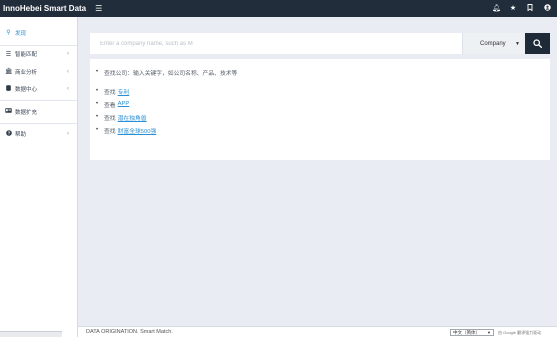  I want to click on language-select: 中文（简体） ▼, so click(472, 332).